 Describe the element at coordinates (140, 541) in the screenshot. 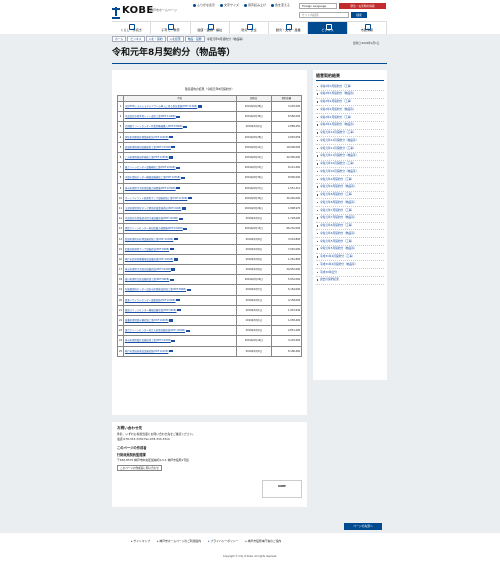

I see `footer-sitemap-link: サイトマップ` at that location.